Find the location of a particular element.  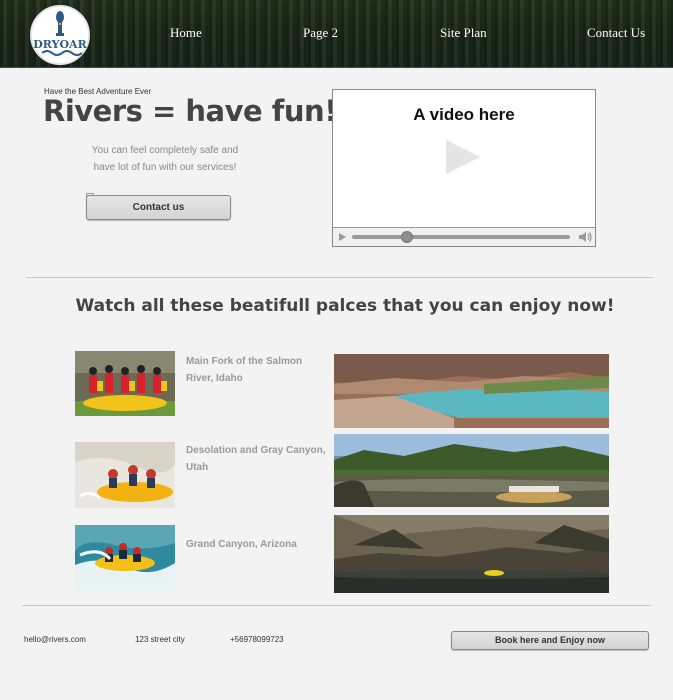

dryoar-logo: DRYOAR is located at coordinates (60, 35).